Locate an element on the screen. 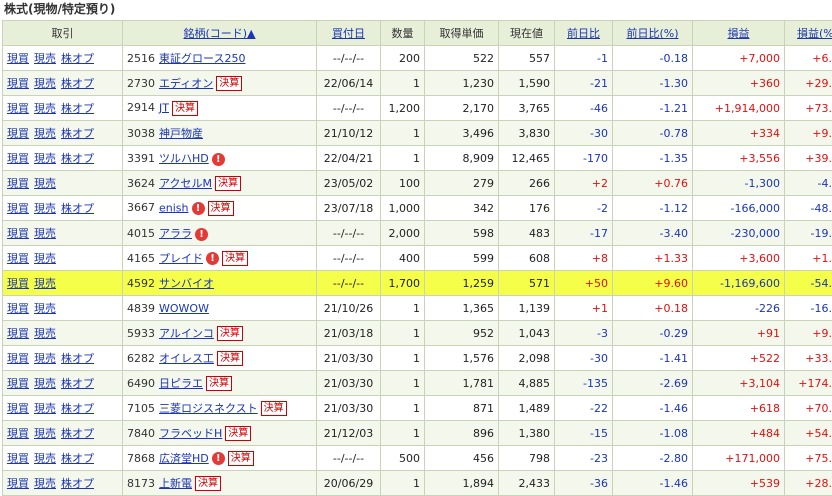 Image resolution: width=832 pixels, height=496 pixels. stock-name-link: WOWOW is located at coordinates (184, 308).